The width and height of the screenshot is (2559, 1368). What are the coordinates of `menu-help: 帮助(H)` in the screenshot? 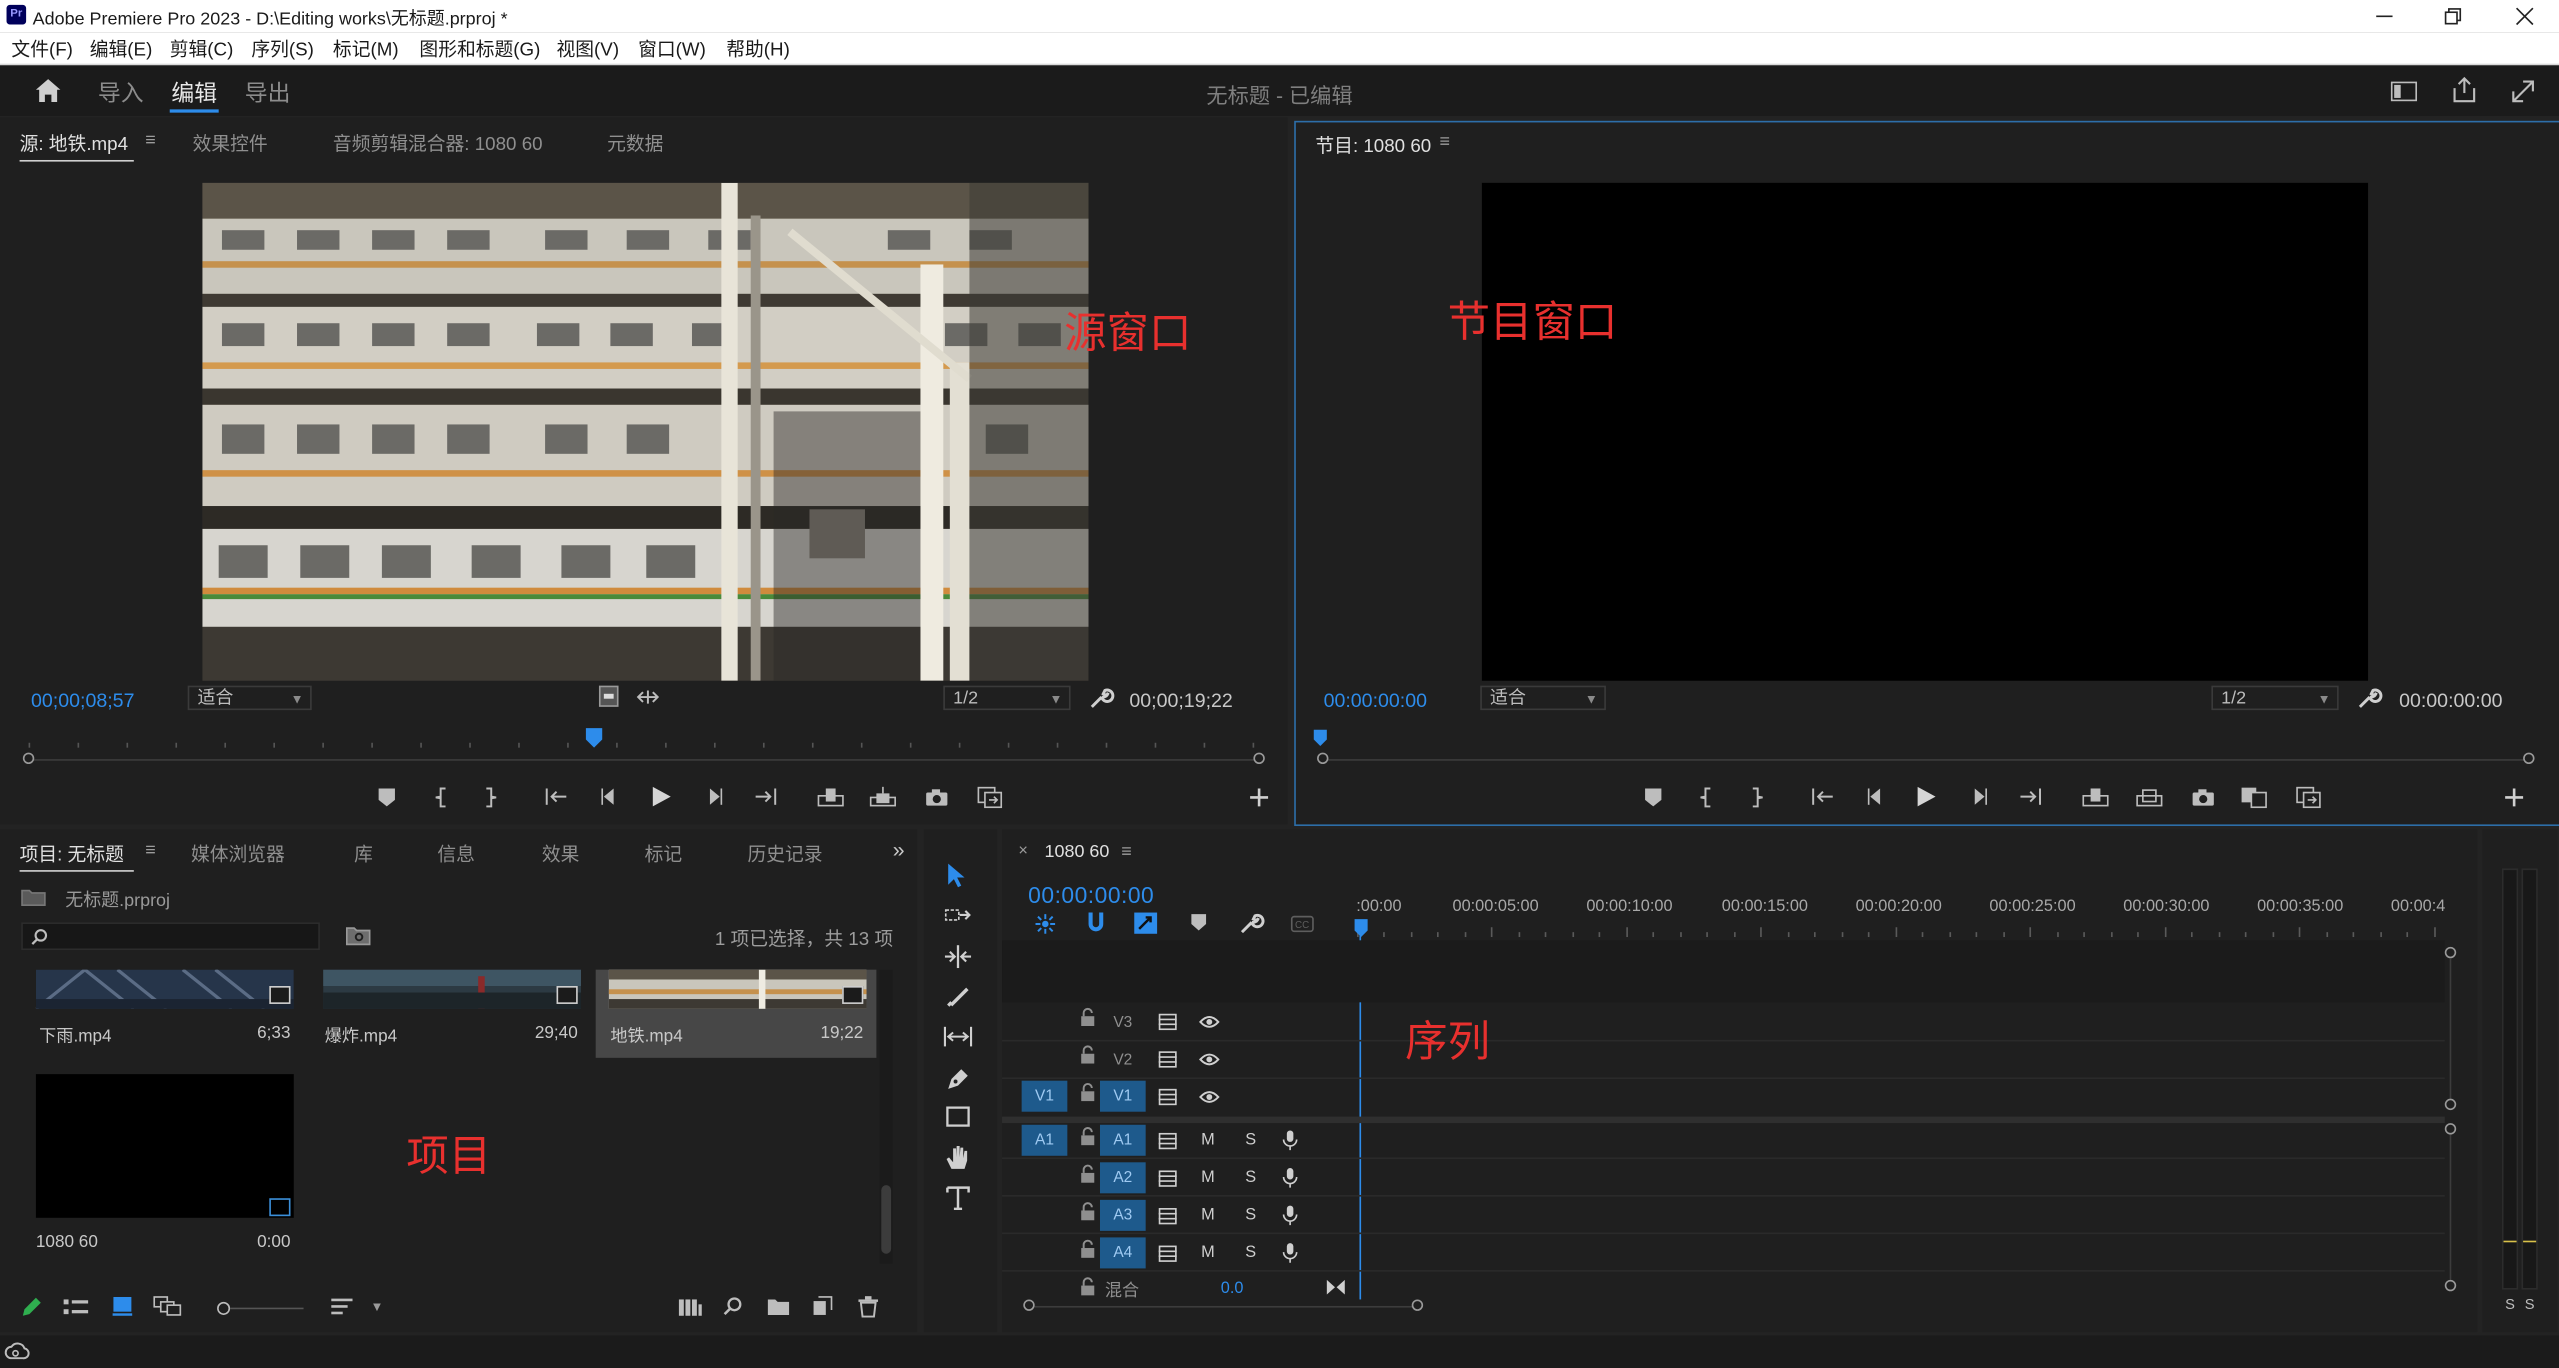 It's located at (758, 49).